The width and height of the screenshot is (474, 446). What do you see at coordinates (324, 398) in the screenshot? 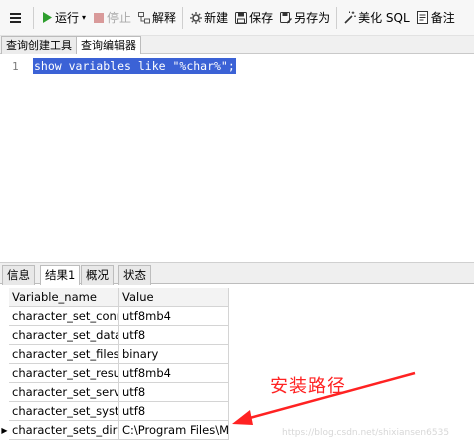
I see `annotation-arrow-icon` at bounding box center [324, 398].